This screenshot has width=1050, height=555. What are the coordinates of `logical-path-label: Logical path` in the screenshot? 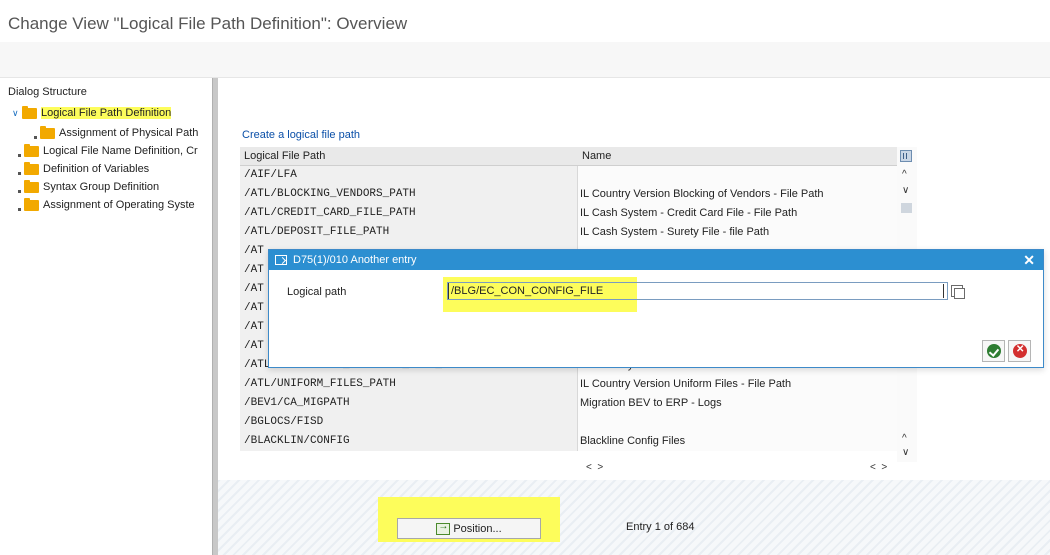 It's located at (317, 292).